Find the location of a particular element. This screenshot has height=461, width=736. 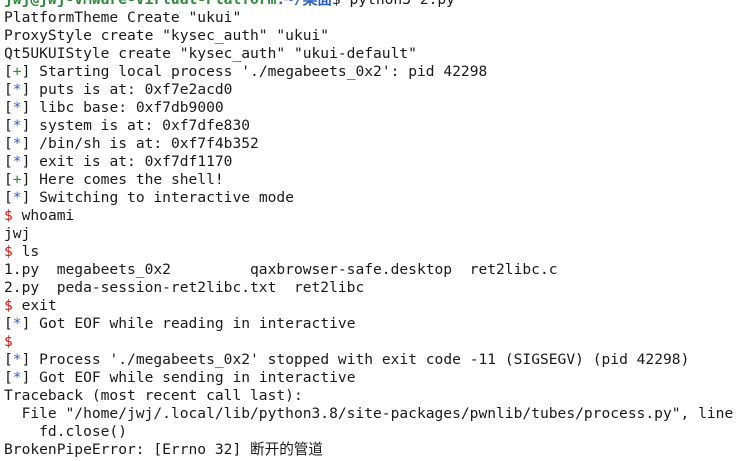

prompt-path: :~/桌面 is located at coordinates (304, 4).